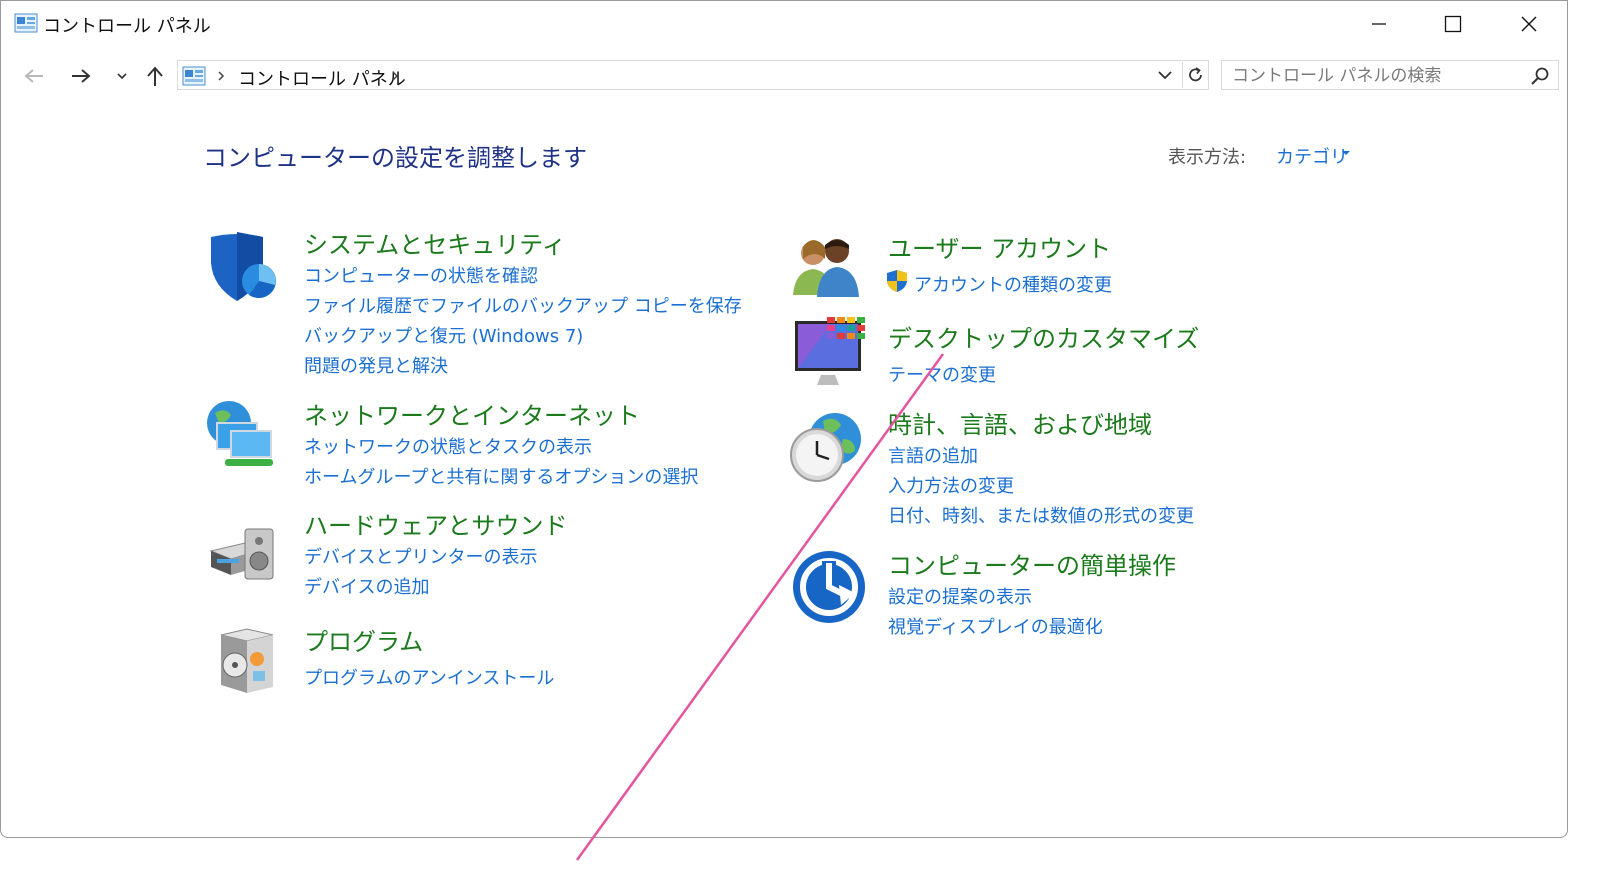  What do you see at coordinates (443, 335) in the screenshot?
I see `link-backup-restore: バックアップと復元 (Windows 7)` at bounding box center [443, 335].